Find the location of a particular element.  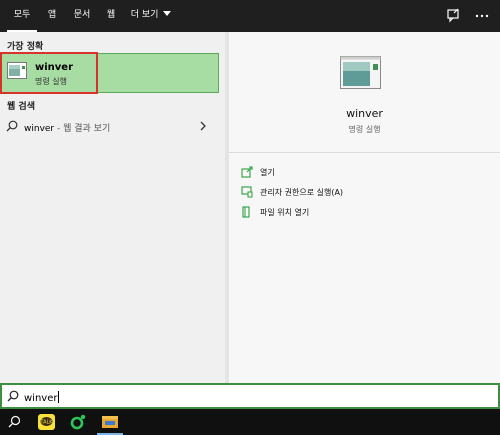

winver-large-icon is located at coordinates (360, 72).